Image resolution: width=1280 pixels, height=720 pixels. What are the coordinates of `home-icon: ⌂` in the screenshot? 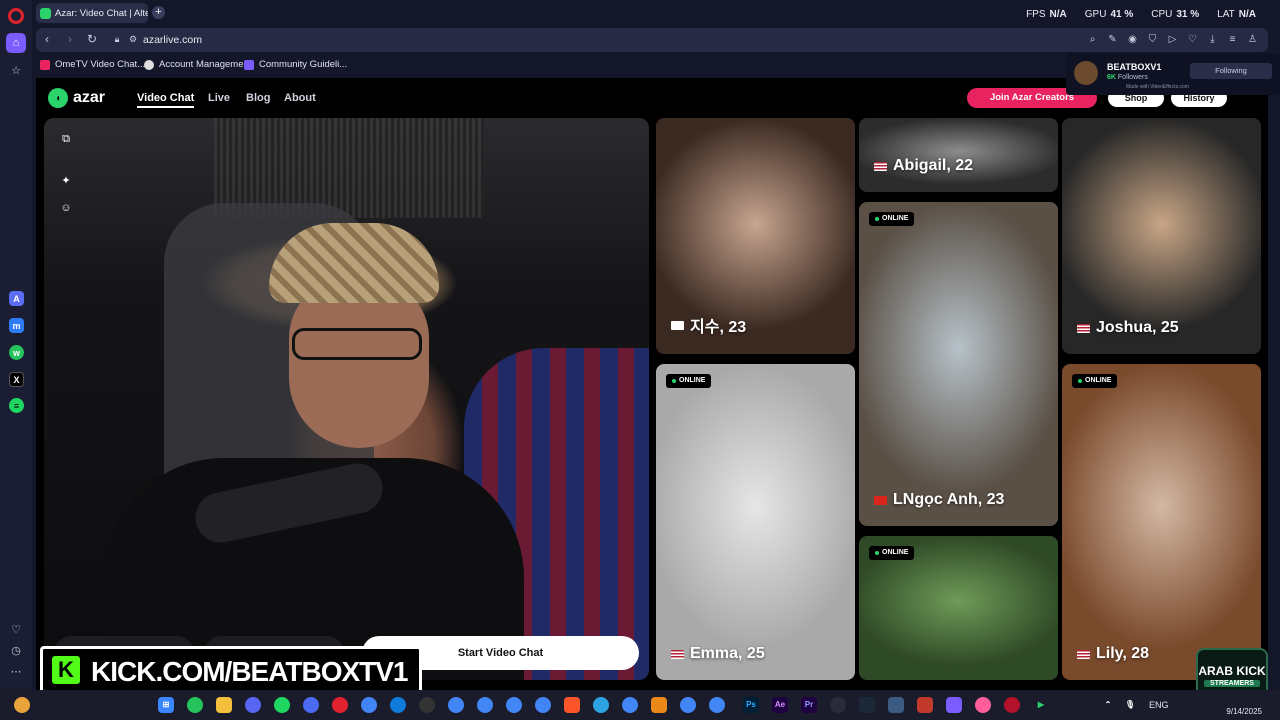 It's located at (16, 43).